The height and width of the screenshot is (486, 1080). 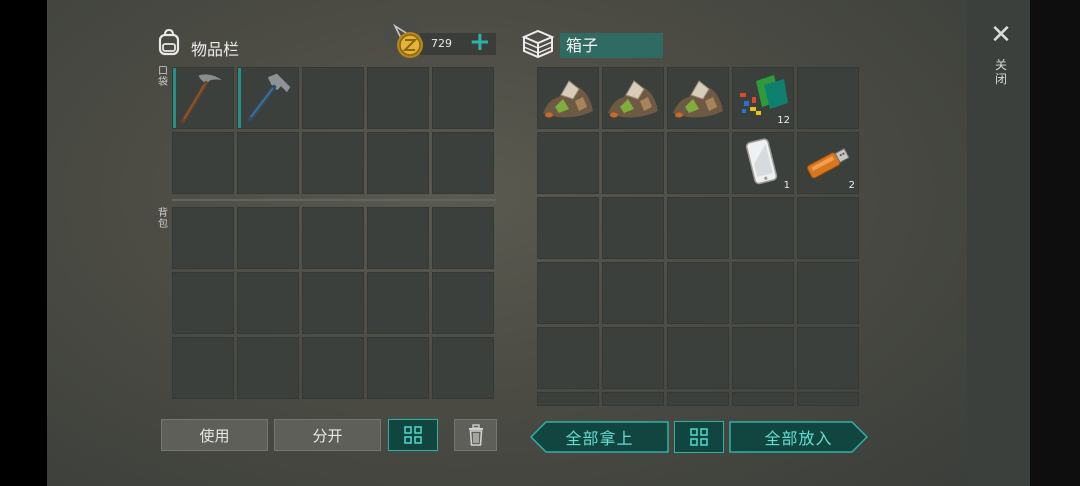 What do you see at coordinates (828, 163) in the screenshot?
I see `container-slot: 2` at bounding box center [828, 163].